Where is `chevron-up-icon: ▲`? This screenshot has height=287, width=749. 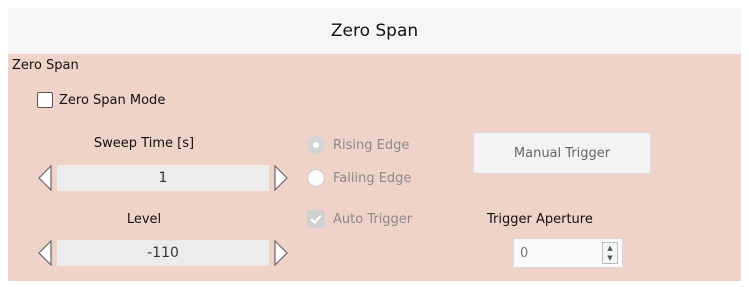 chevron-up-icon: ▲ is located at coordinates (609, 248).